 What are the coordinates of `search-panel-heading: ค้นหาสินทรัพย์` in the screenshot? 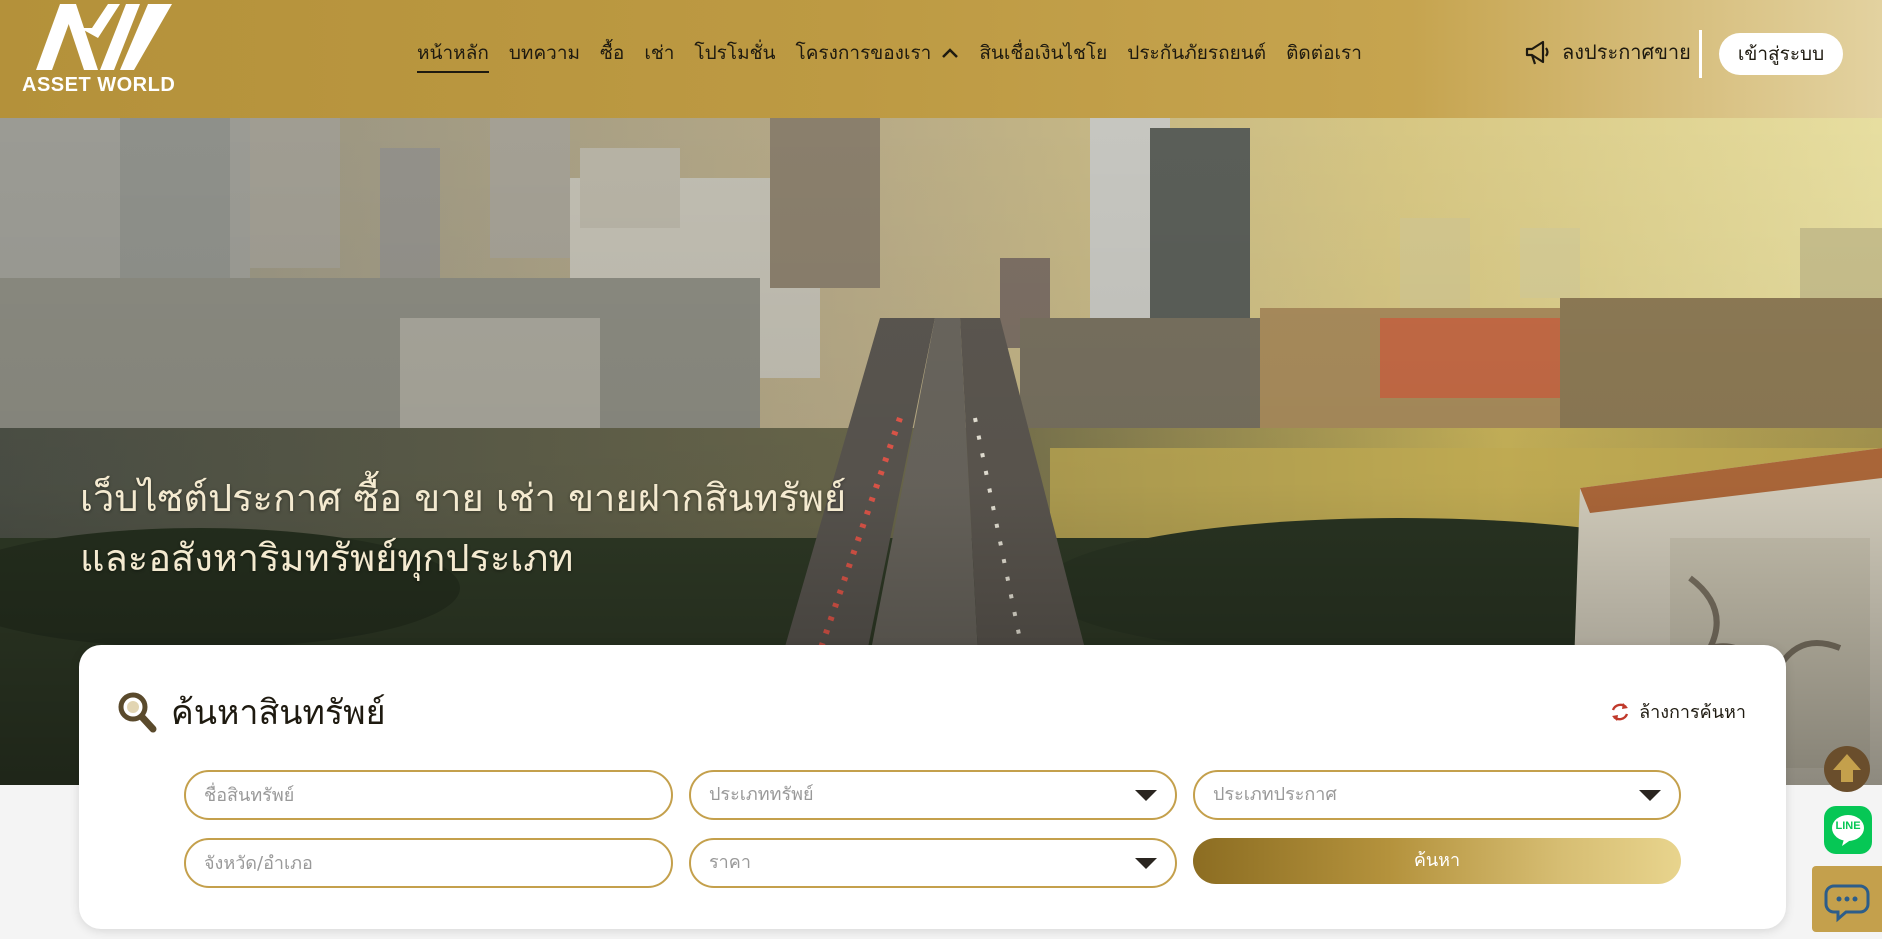 It's located at (251, 712).